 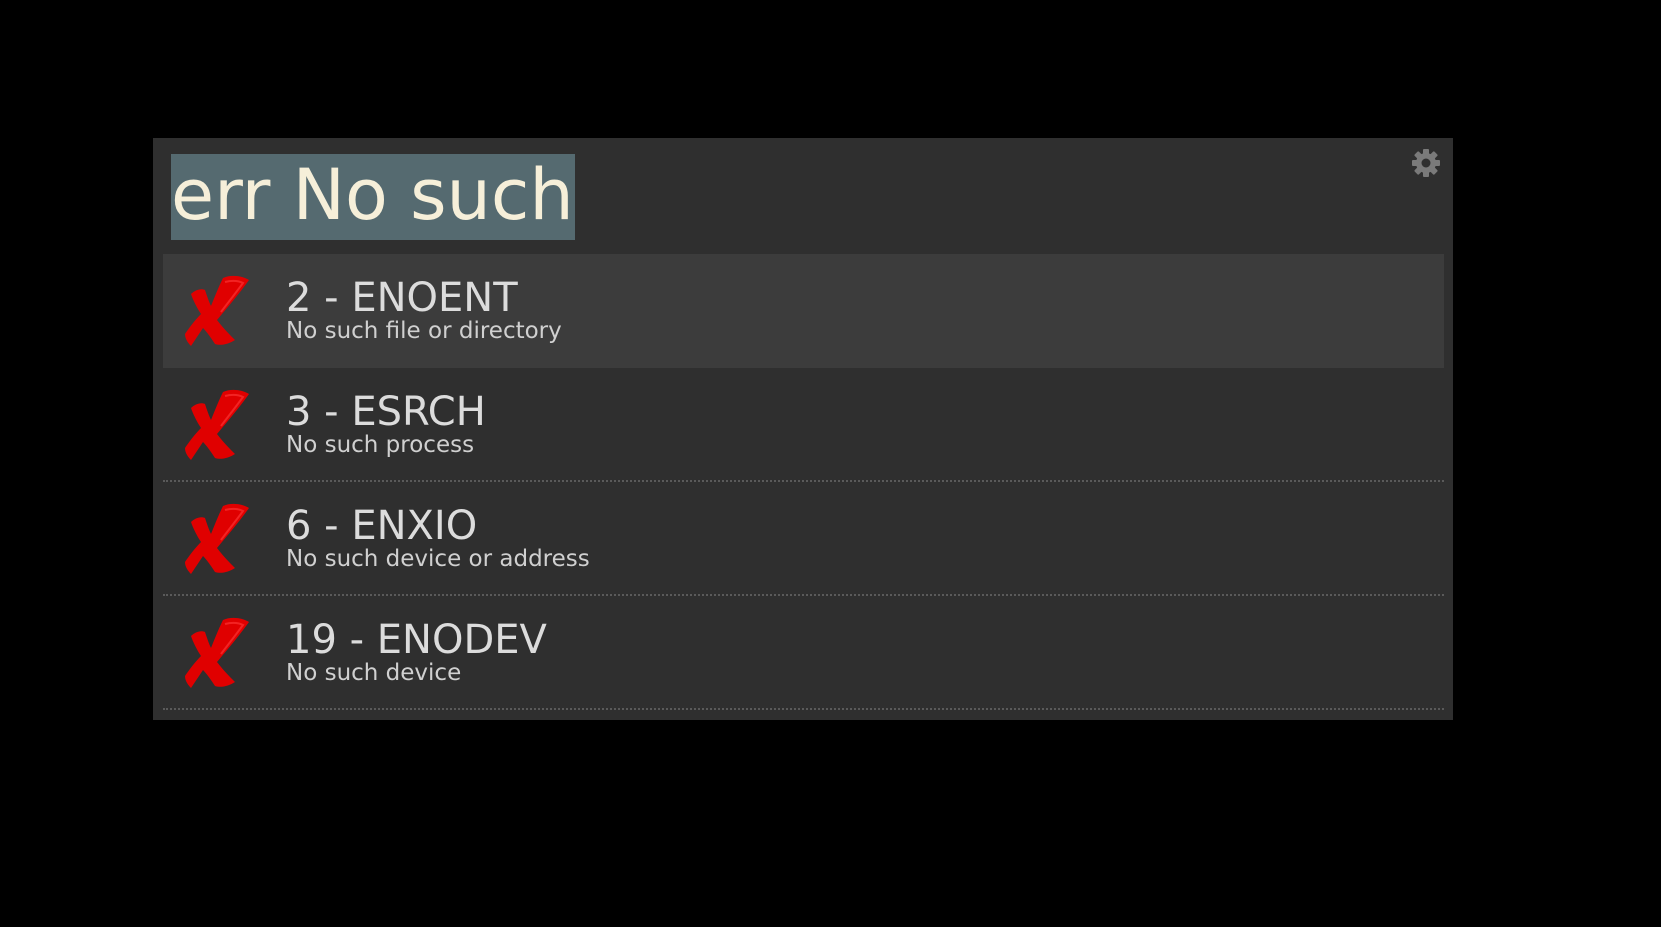 I want to click on result-title: 6 - ENXIO, so click(x=382, y=526).